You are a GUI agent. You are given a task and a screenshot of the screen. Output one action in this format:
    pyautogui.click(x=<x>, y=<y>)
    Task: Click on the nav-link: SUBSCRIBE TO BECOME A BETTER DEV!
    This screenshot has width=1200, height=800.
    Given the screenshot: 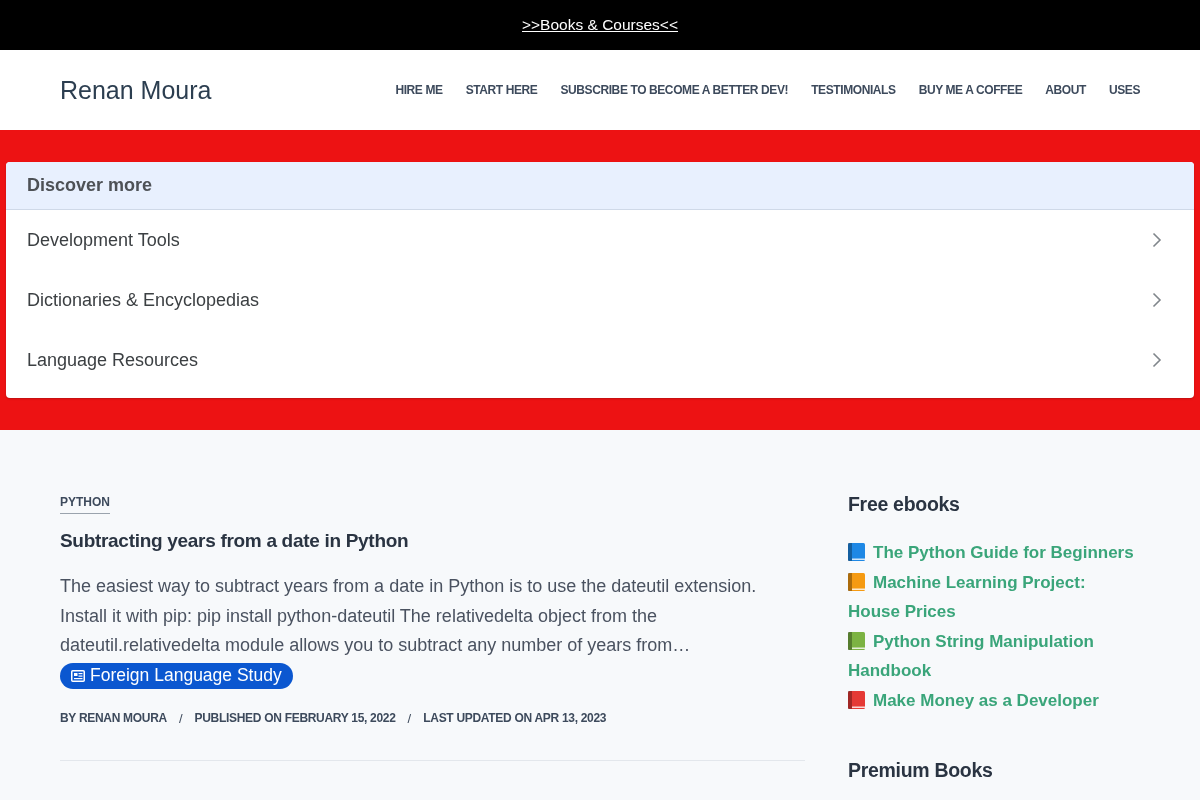 What is the action you would take?
    pyautogui.click(x=674, y=90)
    